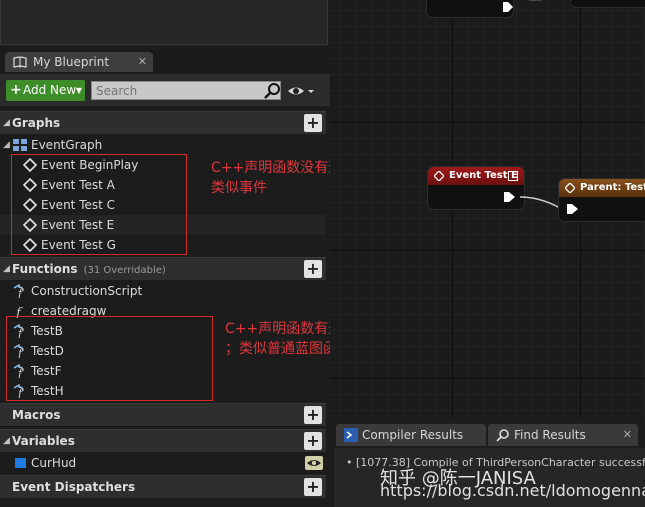  I want to click on parent-node-header: Parent: Test E, so click(602, 188).